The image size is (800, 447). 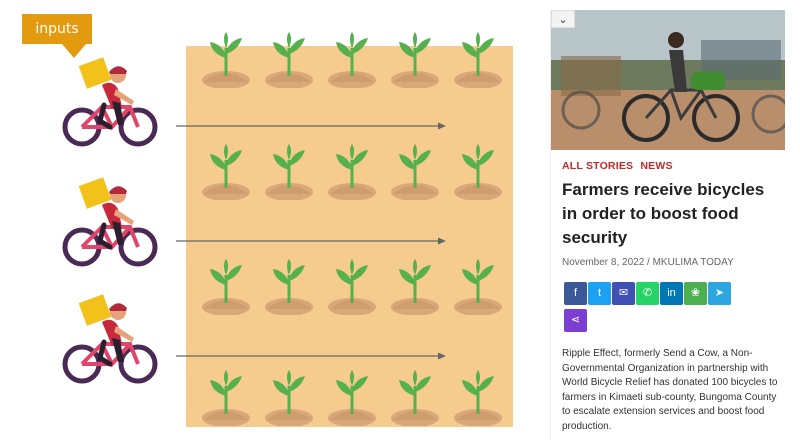 I want to click on callout-label: inputs, so click(x=57, y=29).